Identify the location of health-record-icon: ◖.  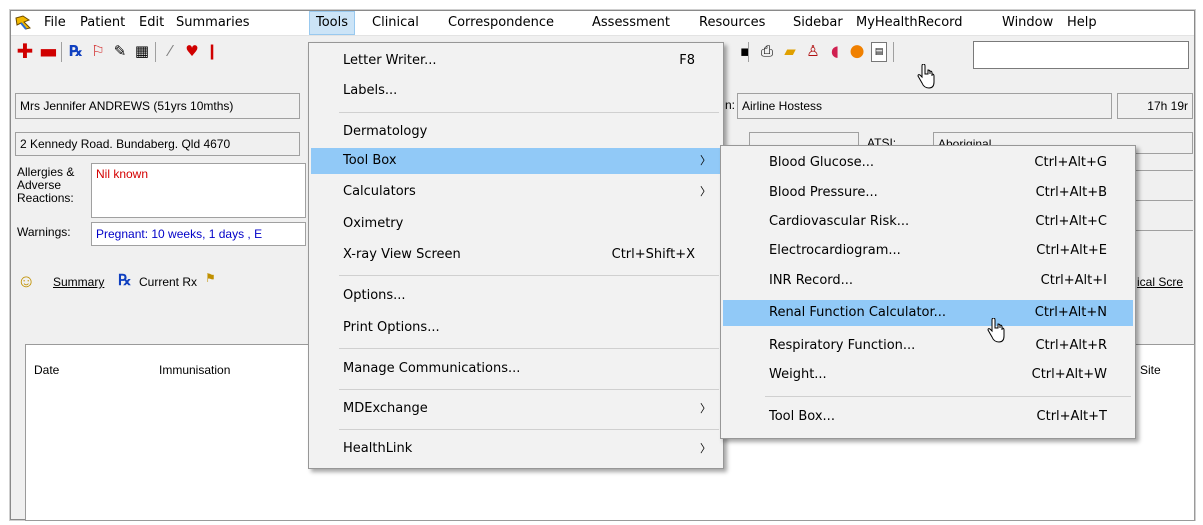
(835, 51).